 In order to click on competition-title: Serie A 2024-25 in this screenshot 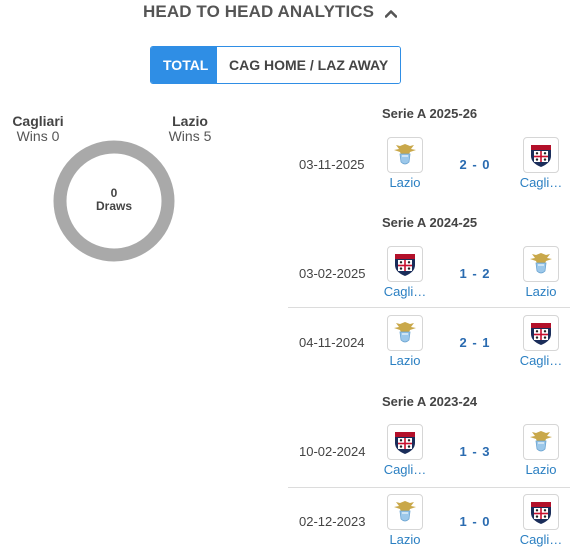, I will do `click(430, 222)`.